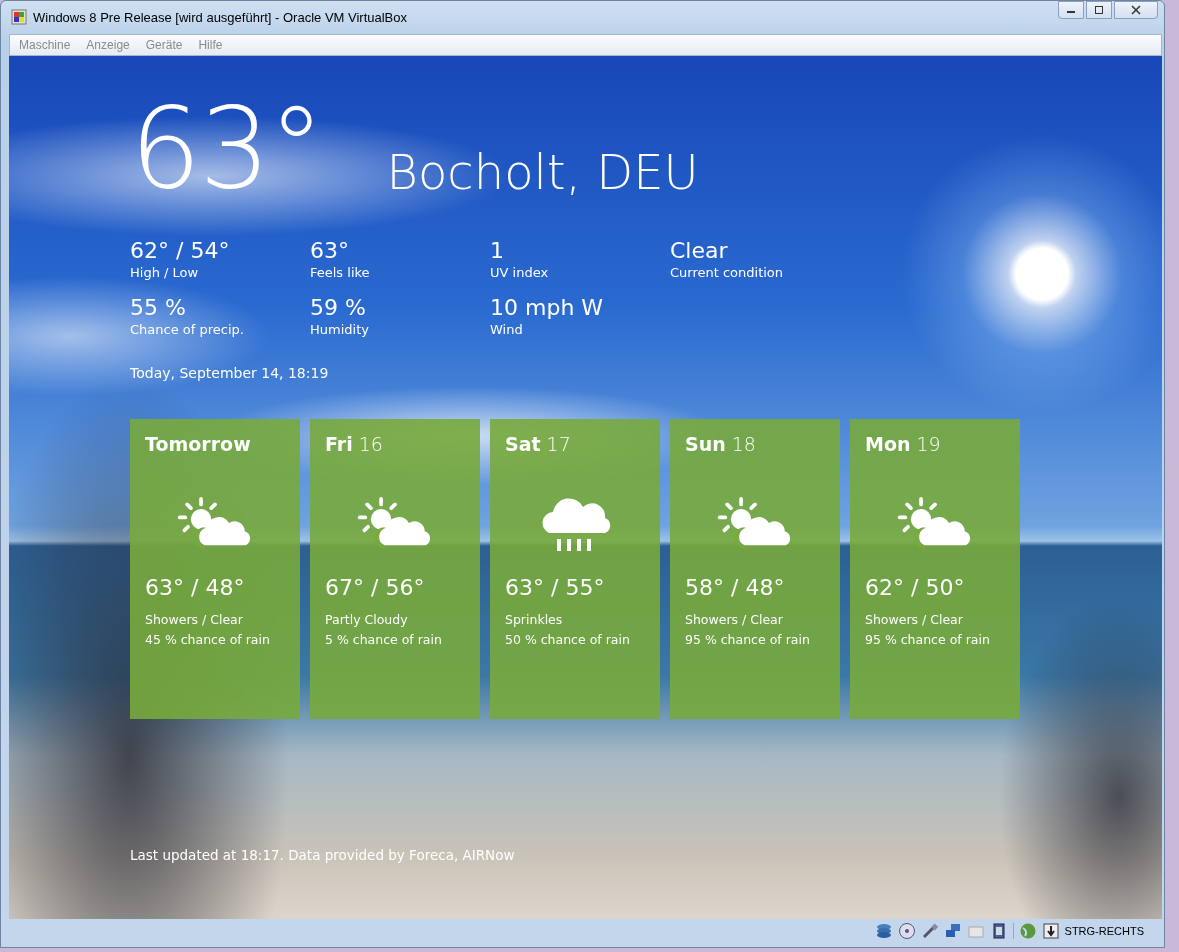 Image resolution: width=1179 pixels, height=952 pixels. Describe the element at coordinates (1071, 10) in the screenshot. I see `minimize-button` at that location.